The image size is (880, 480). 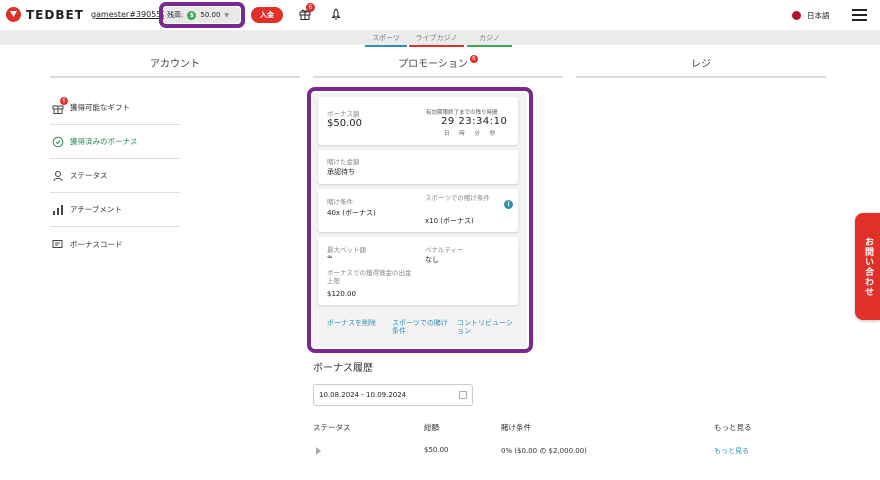 What do you see at coordinates (449, 221) in the screenshot?
I see `sports-wager-value: x10 (ボーナス)` at bounding box center [449, 221].